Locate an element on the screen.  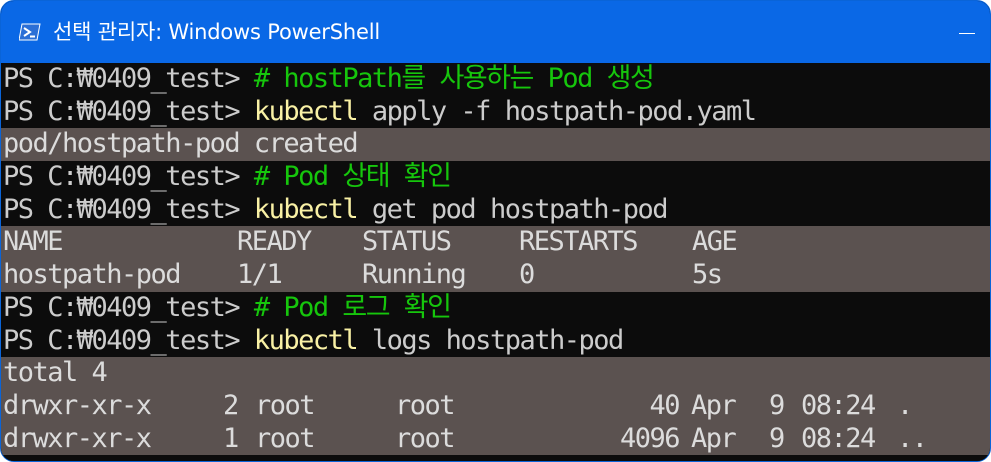
console-line-prompt: PS C:₩0409_test> # hostPath를 사용하는 Pod 생성 is located at coordinates (495, 79).